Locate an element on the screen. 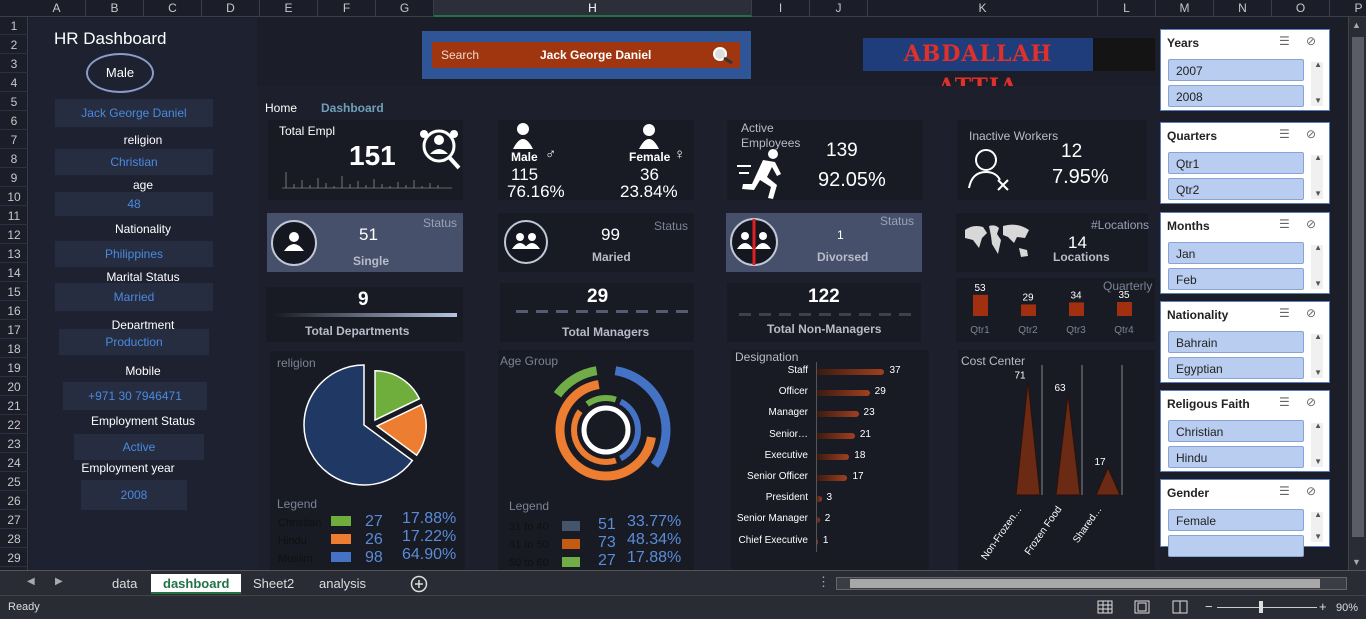  column-header: E is located at coordinates (289, 8).